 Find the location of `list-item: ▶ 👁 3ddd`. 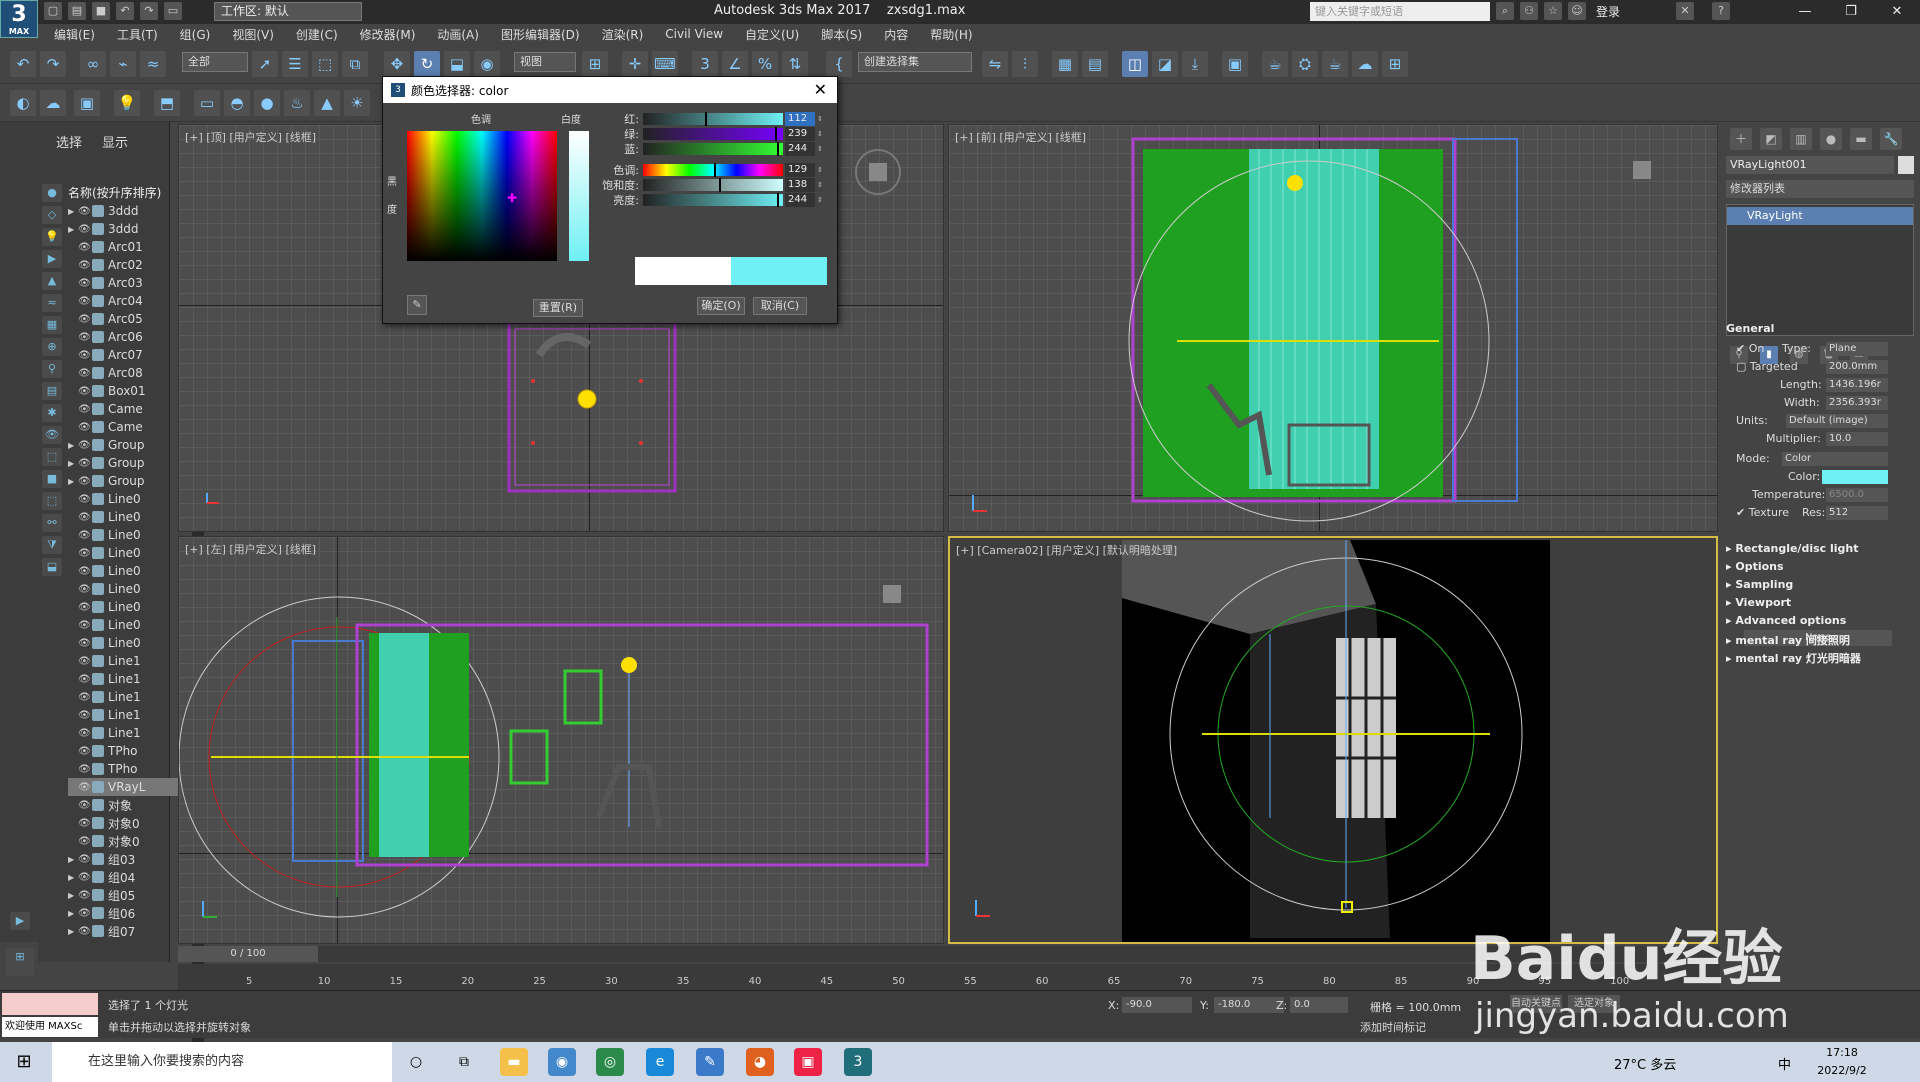

list-item: ▶ 👁 3ddd is located at coordinates (130, 229).